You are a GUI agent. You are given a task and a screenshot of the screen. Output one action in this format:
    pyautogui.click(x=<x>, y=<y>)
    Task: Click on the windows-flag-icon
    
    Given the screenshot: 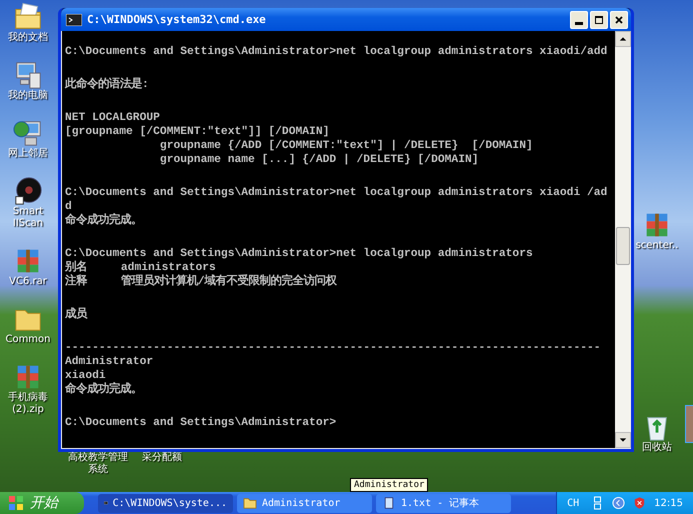 What is the action you would take?
    pyautogui.click(x=16, y=503)
    